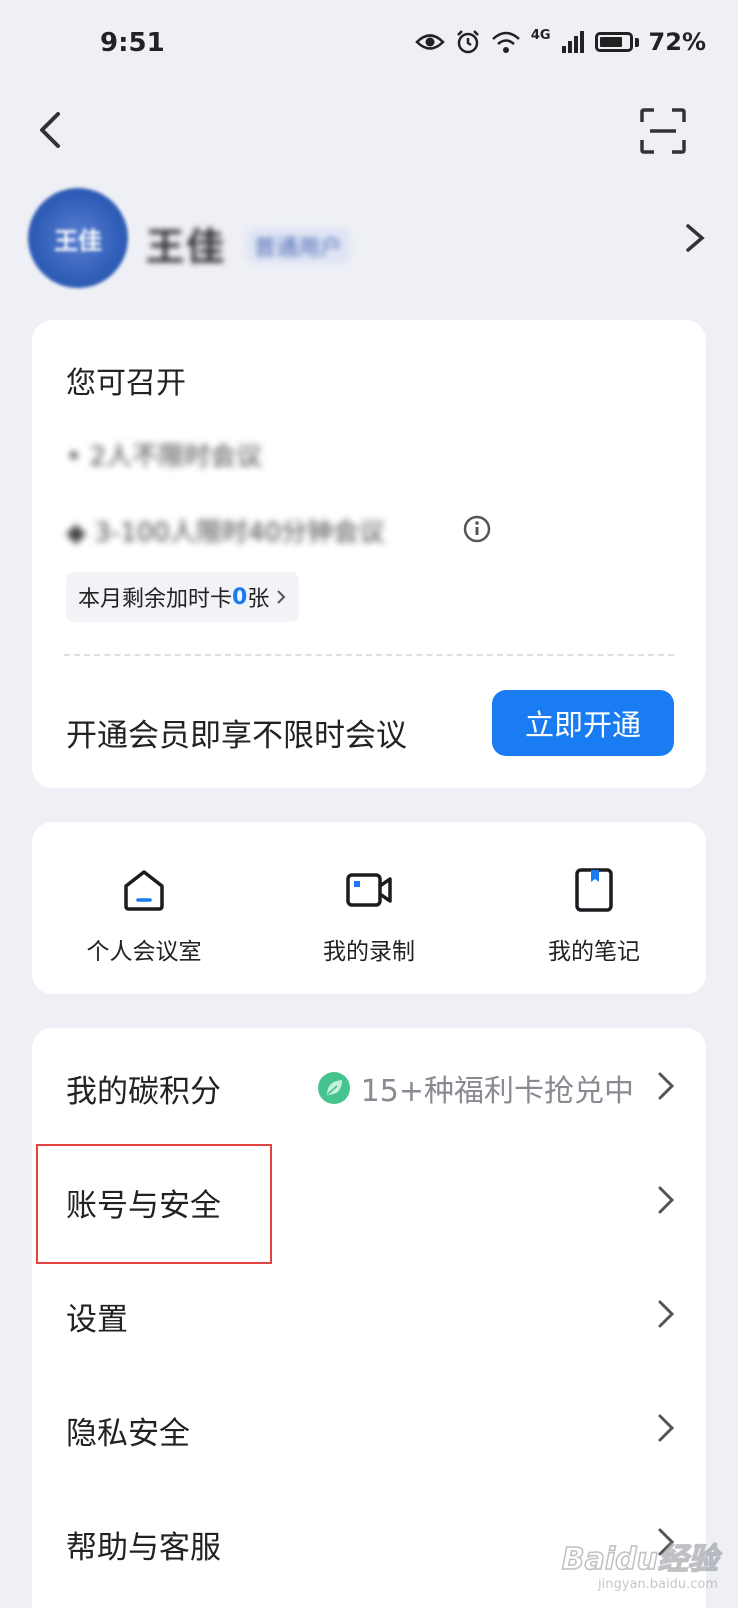 The width and height of the screenshot is (738, 1608). Describe the element at coordinates (126, 383) in the screenshot. I see `member-card-title: 您可召开` at that location.